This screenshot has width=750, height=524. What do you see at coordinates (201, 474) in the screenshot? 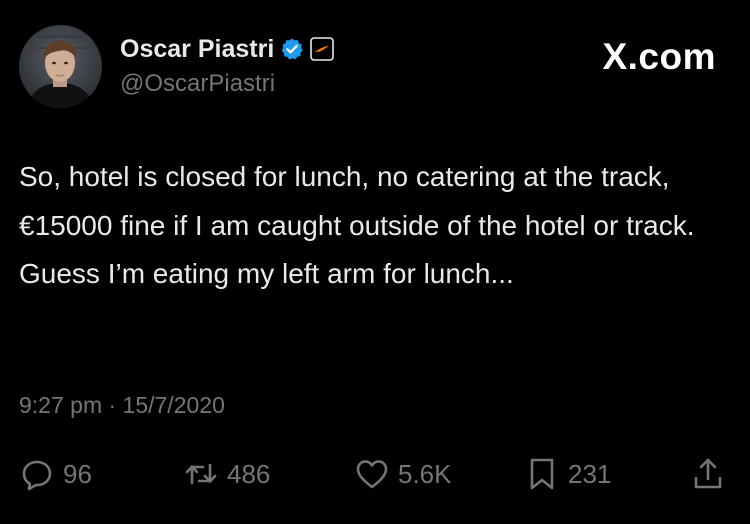
I see `repost-icon` at bounding box center [201, 474].